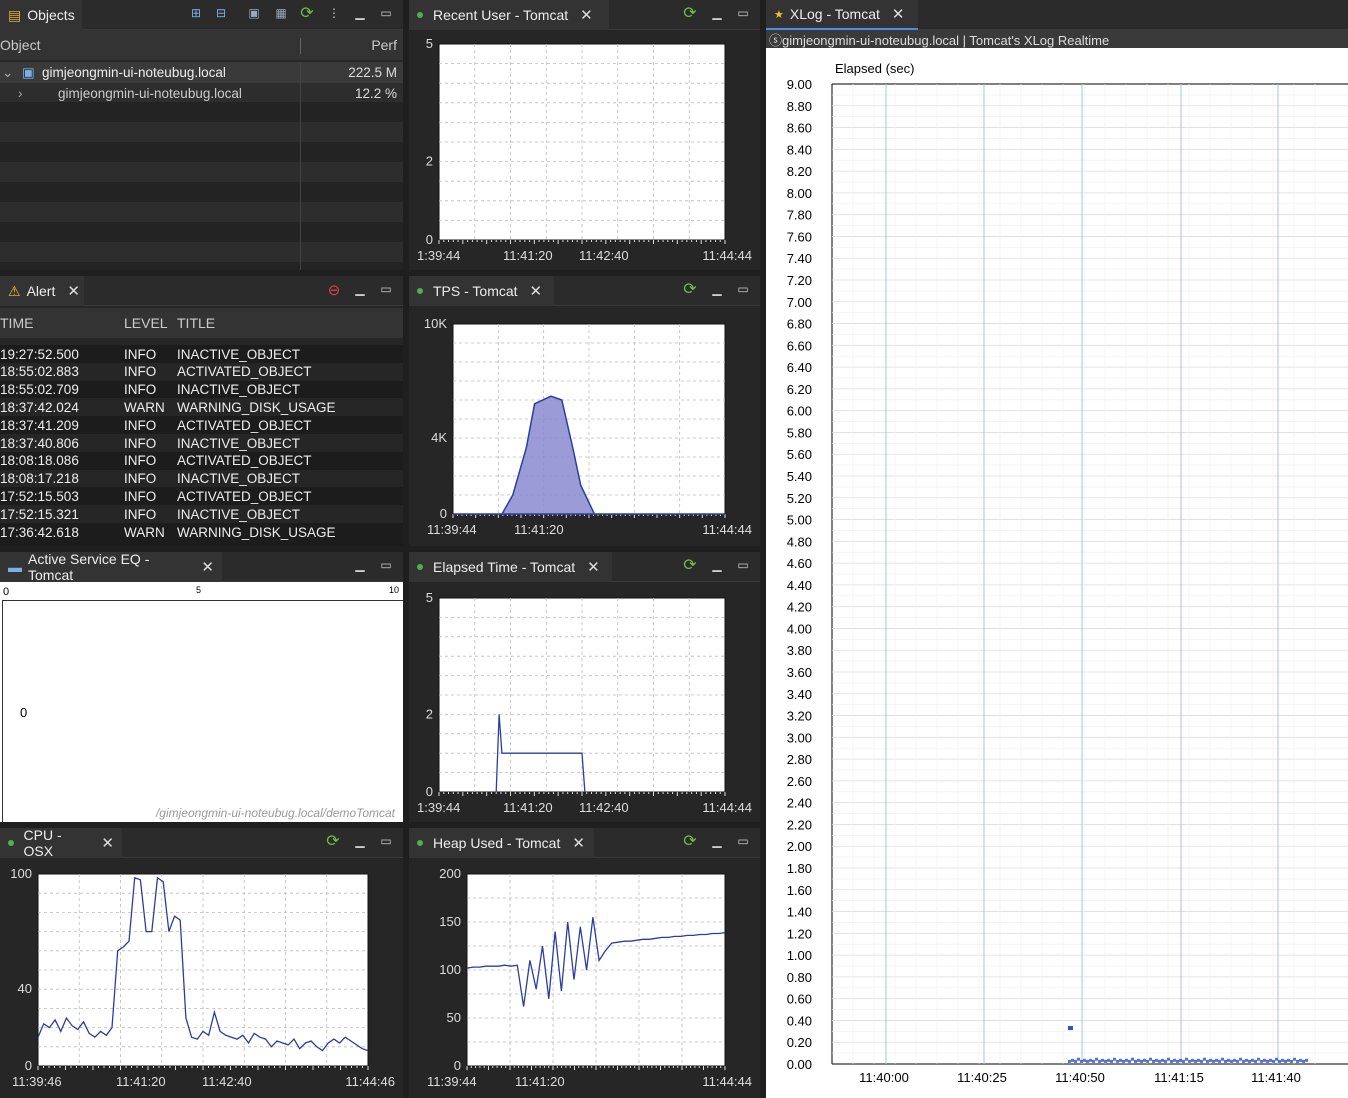 Image resolution: width=1348 pixels, height=1098 pixels. Describe the element at coordinates (201, 532) in the screenshot. I see `alert-row: 17:36:42.618 WARN WARNING_DISK_USAGE` at that location.